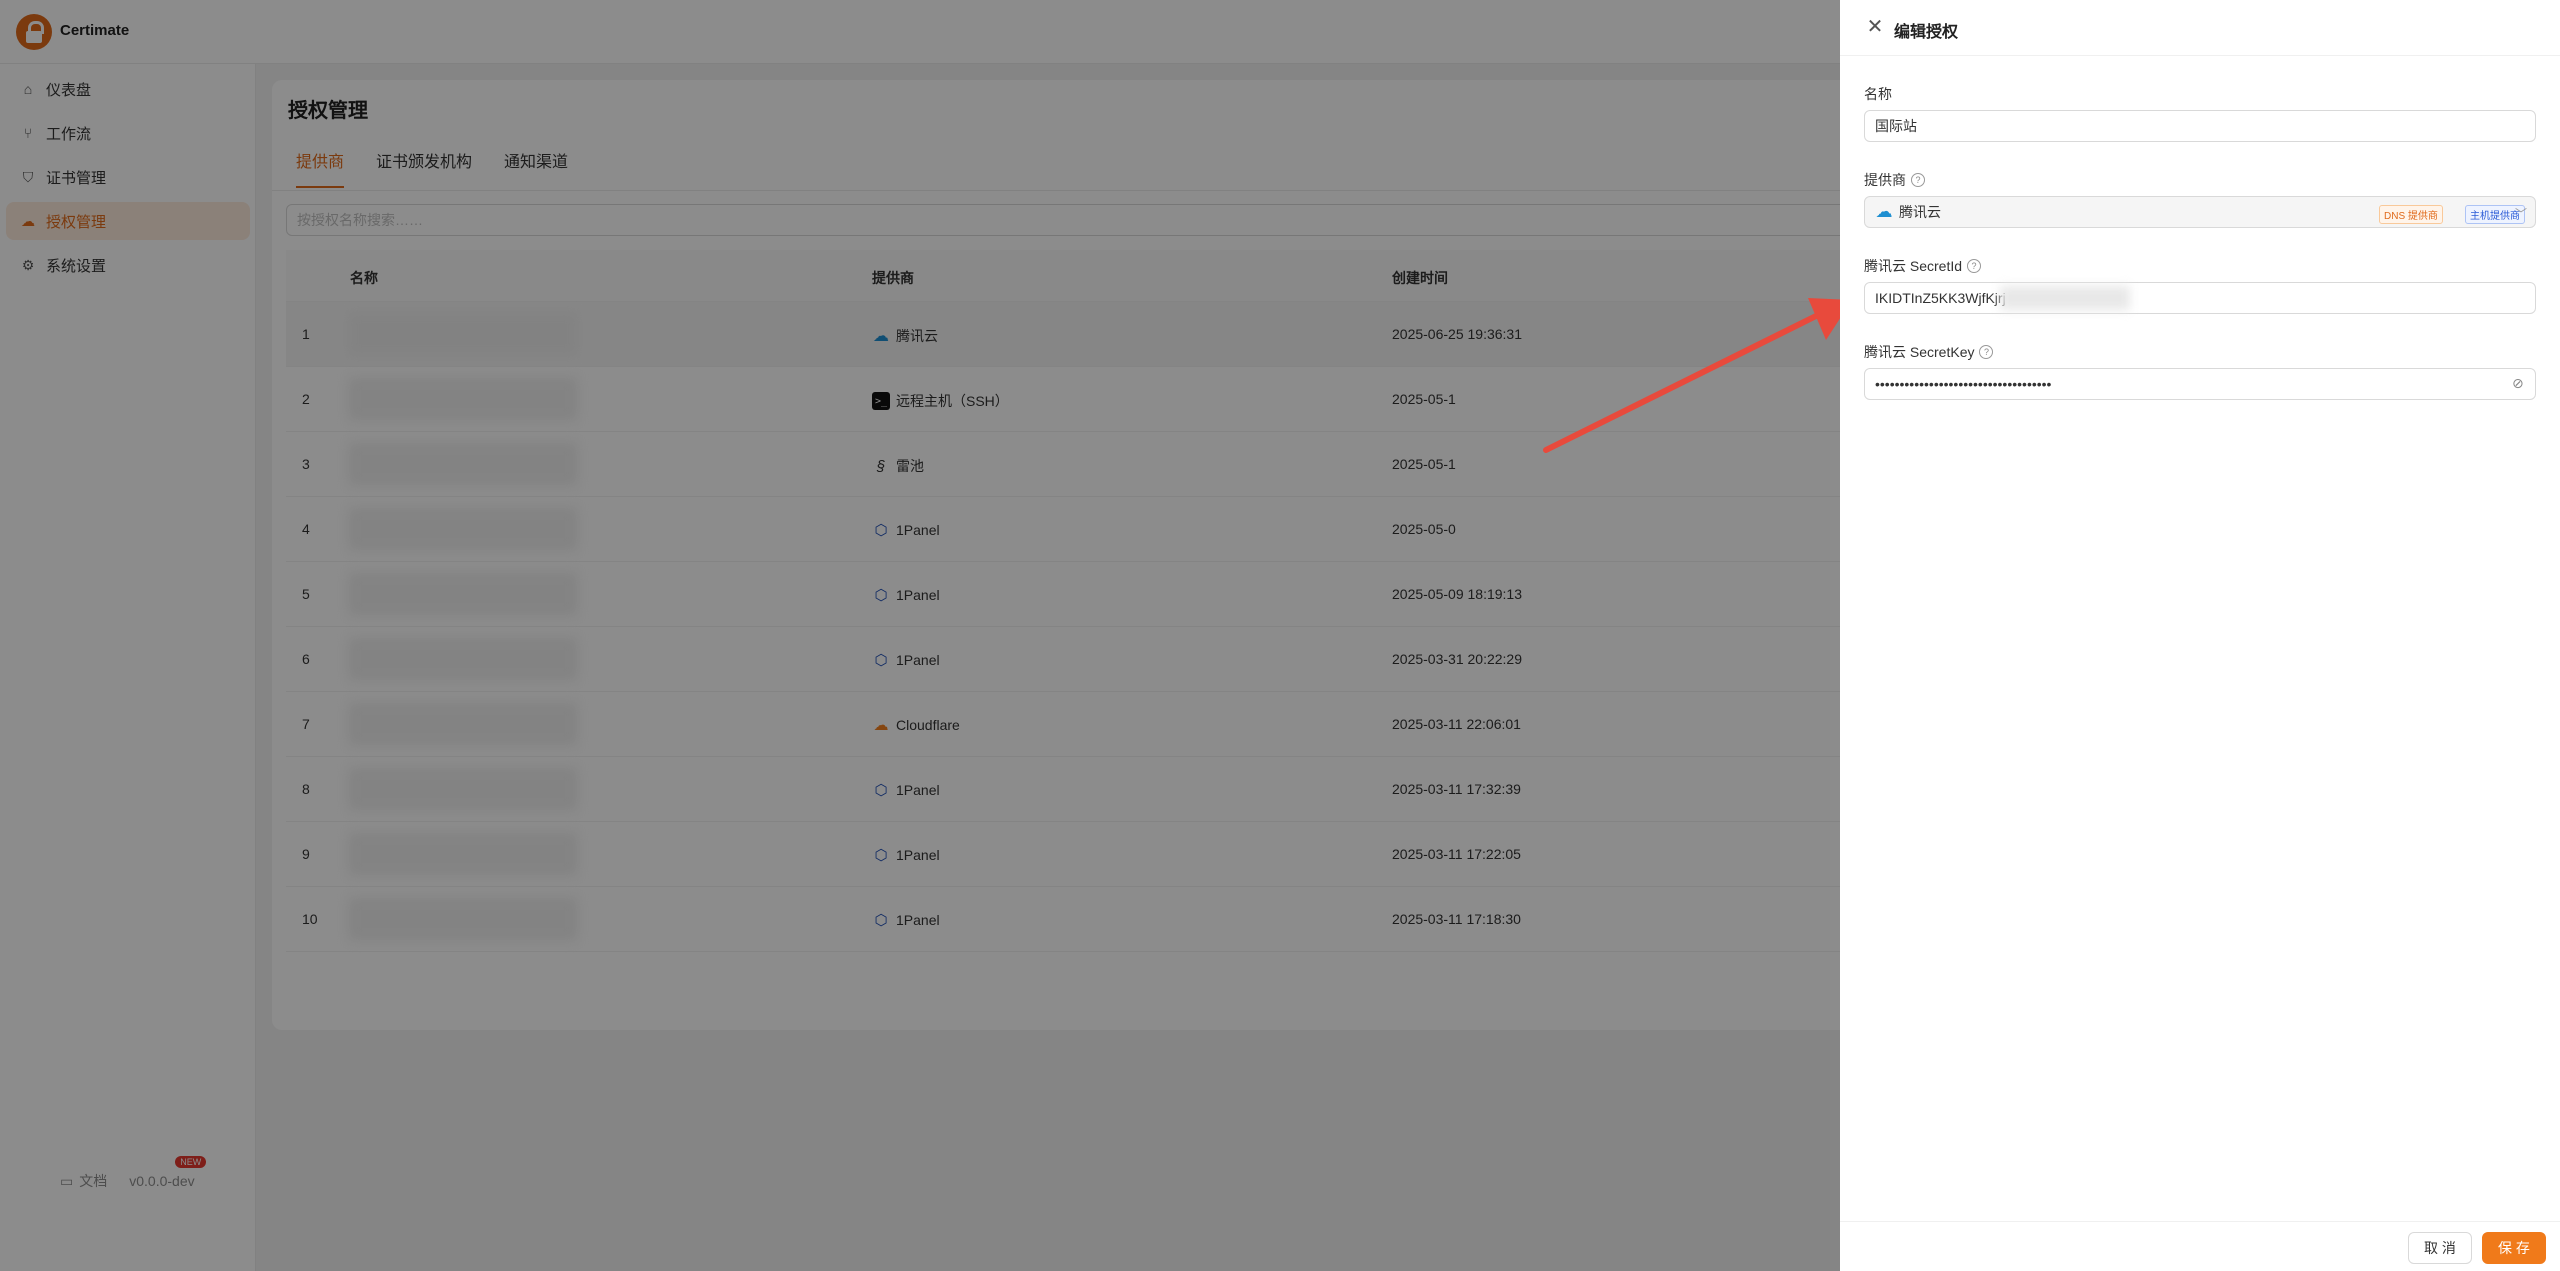  I want to click on secret-id-wrap, so click(2200, 298).